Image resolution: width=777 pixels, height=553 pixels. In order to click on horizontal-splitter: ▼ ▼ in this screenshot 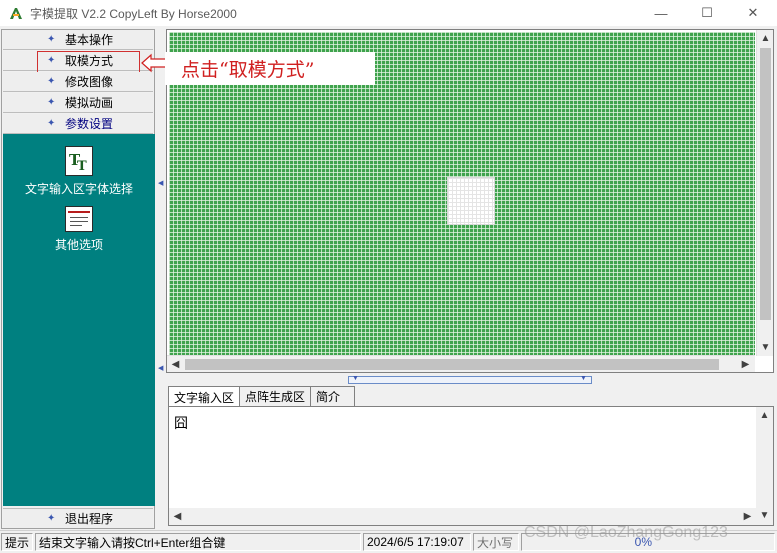, I will do `click(470, 379)`.